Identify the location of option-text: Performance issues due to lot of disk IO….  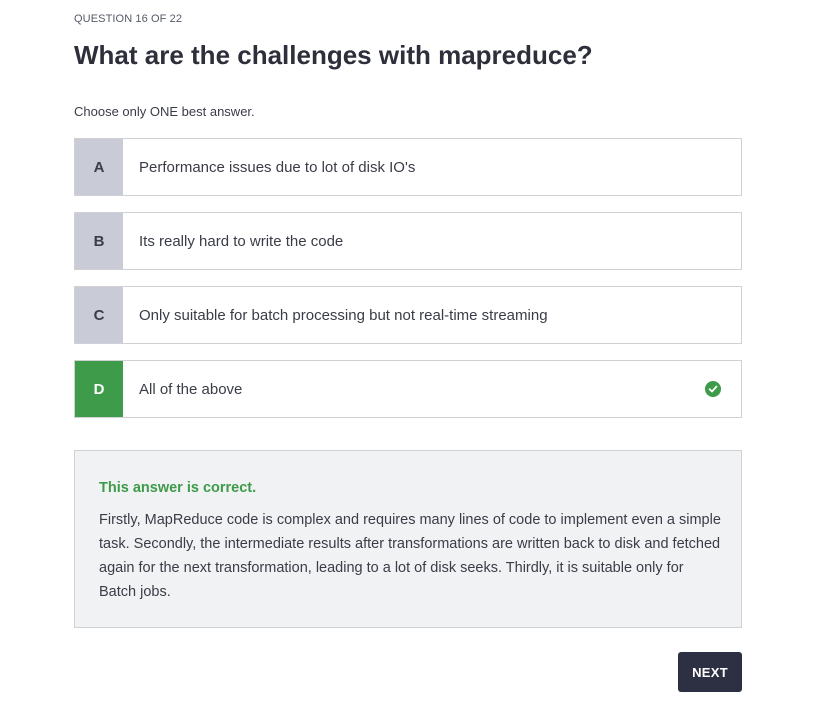
(277, 167).